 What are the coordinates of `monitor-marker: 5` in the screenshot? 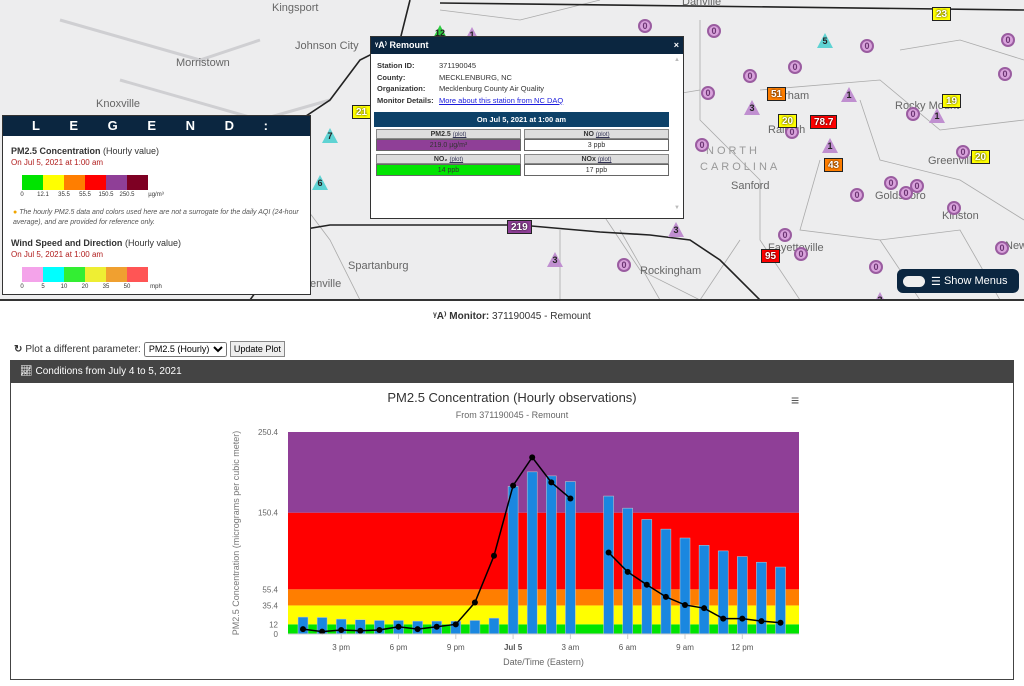 It's located at (825, 40).